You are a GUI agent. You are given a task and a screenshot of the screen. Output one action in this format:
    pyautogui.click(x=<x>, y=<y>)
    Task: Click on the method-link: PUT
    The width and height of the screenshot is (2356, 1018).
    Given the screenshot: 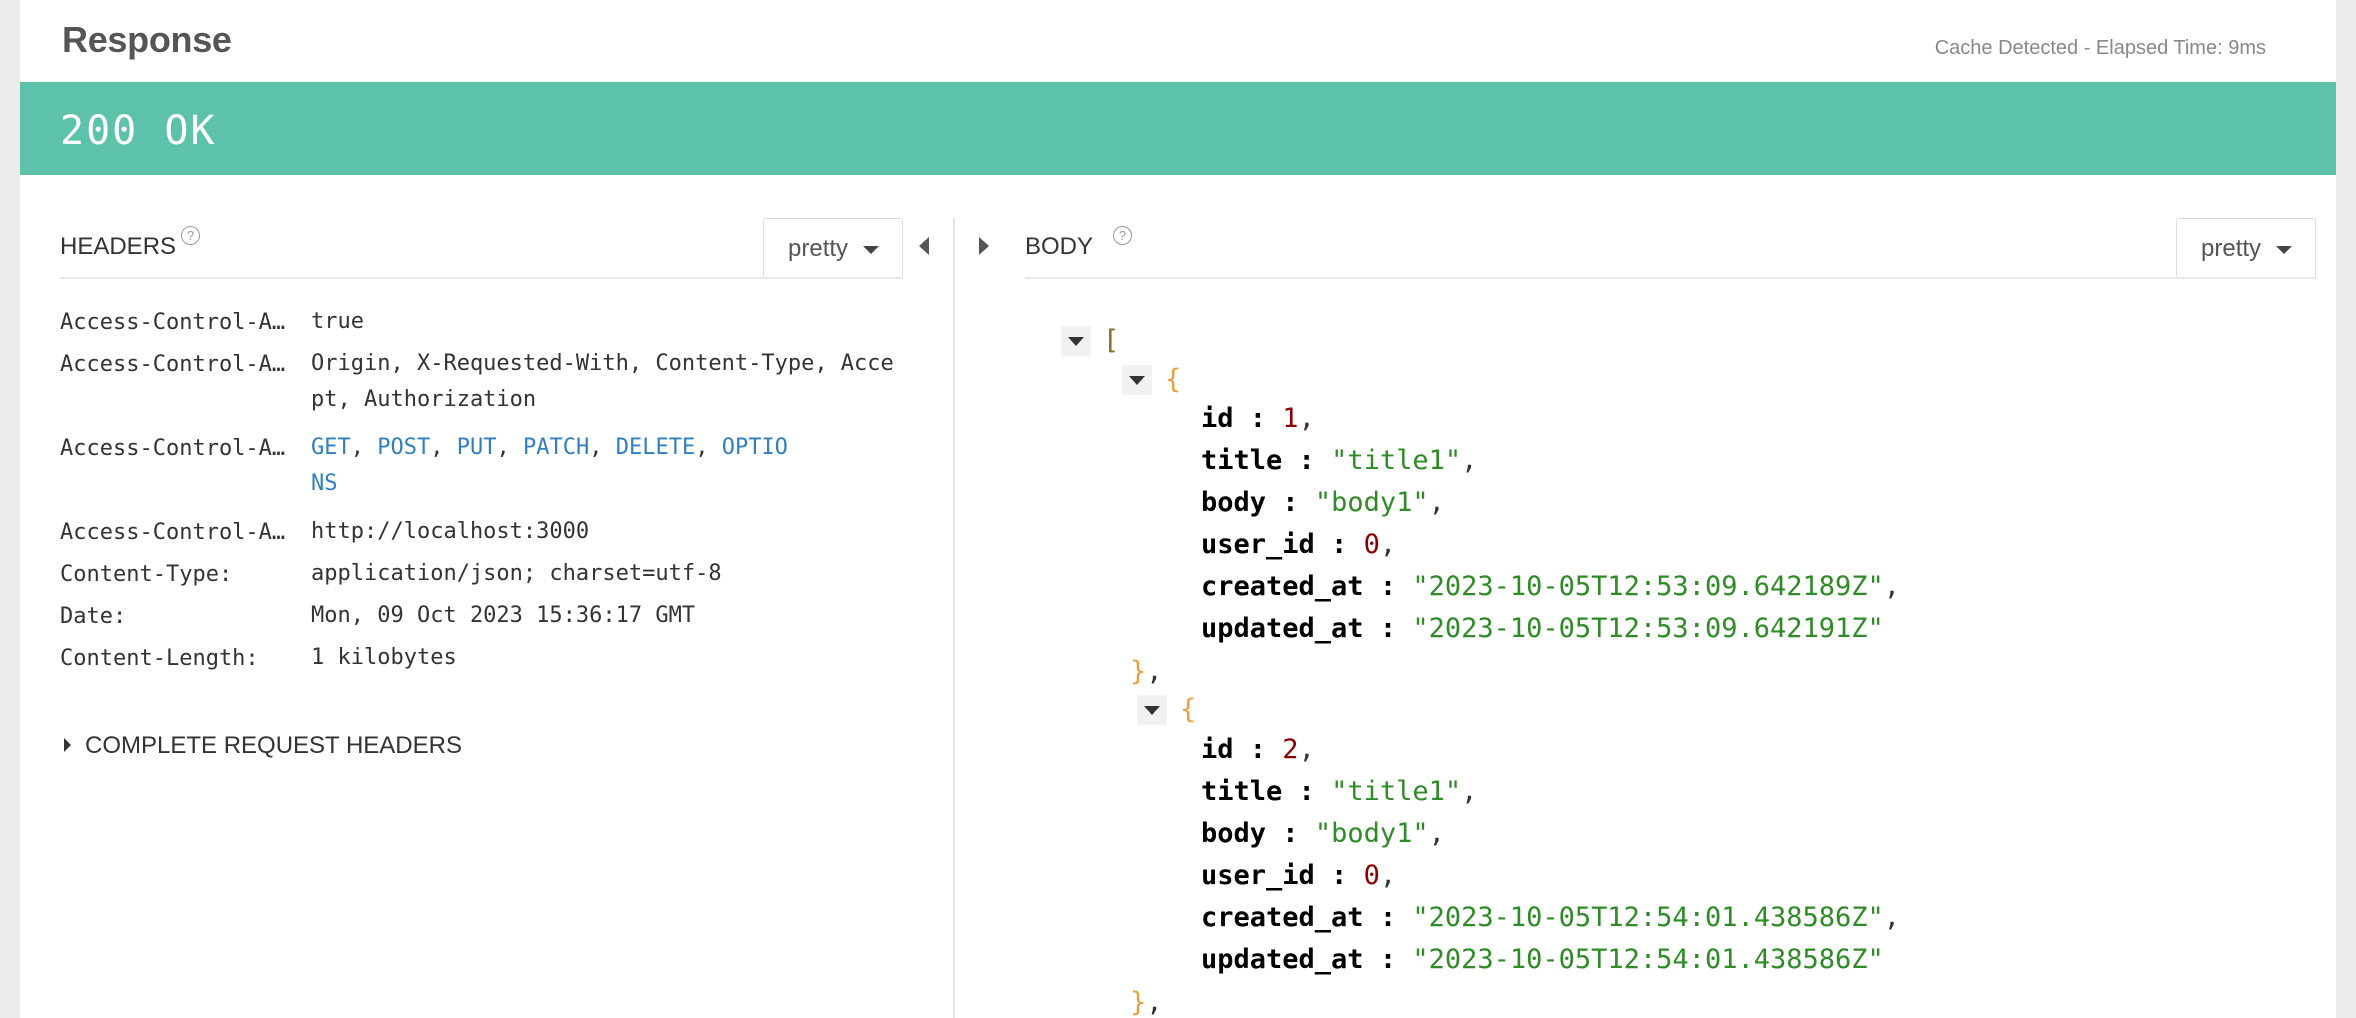 What is the action you would take?
    pyautogui.click(x=477, y=447)
    